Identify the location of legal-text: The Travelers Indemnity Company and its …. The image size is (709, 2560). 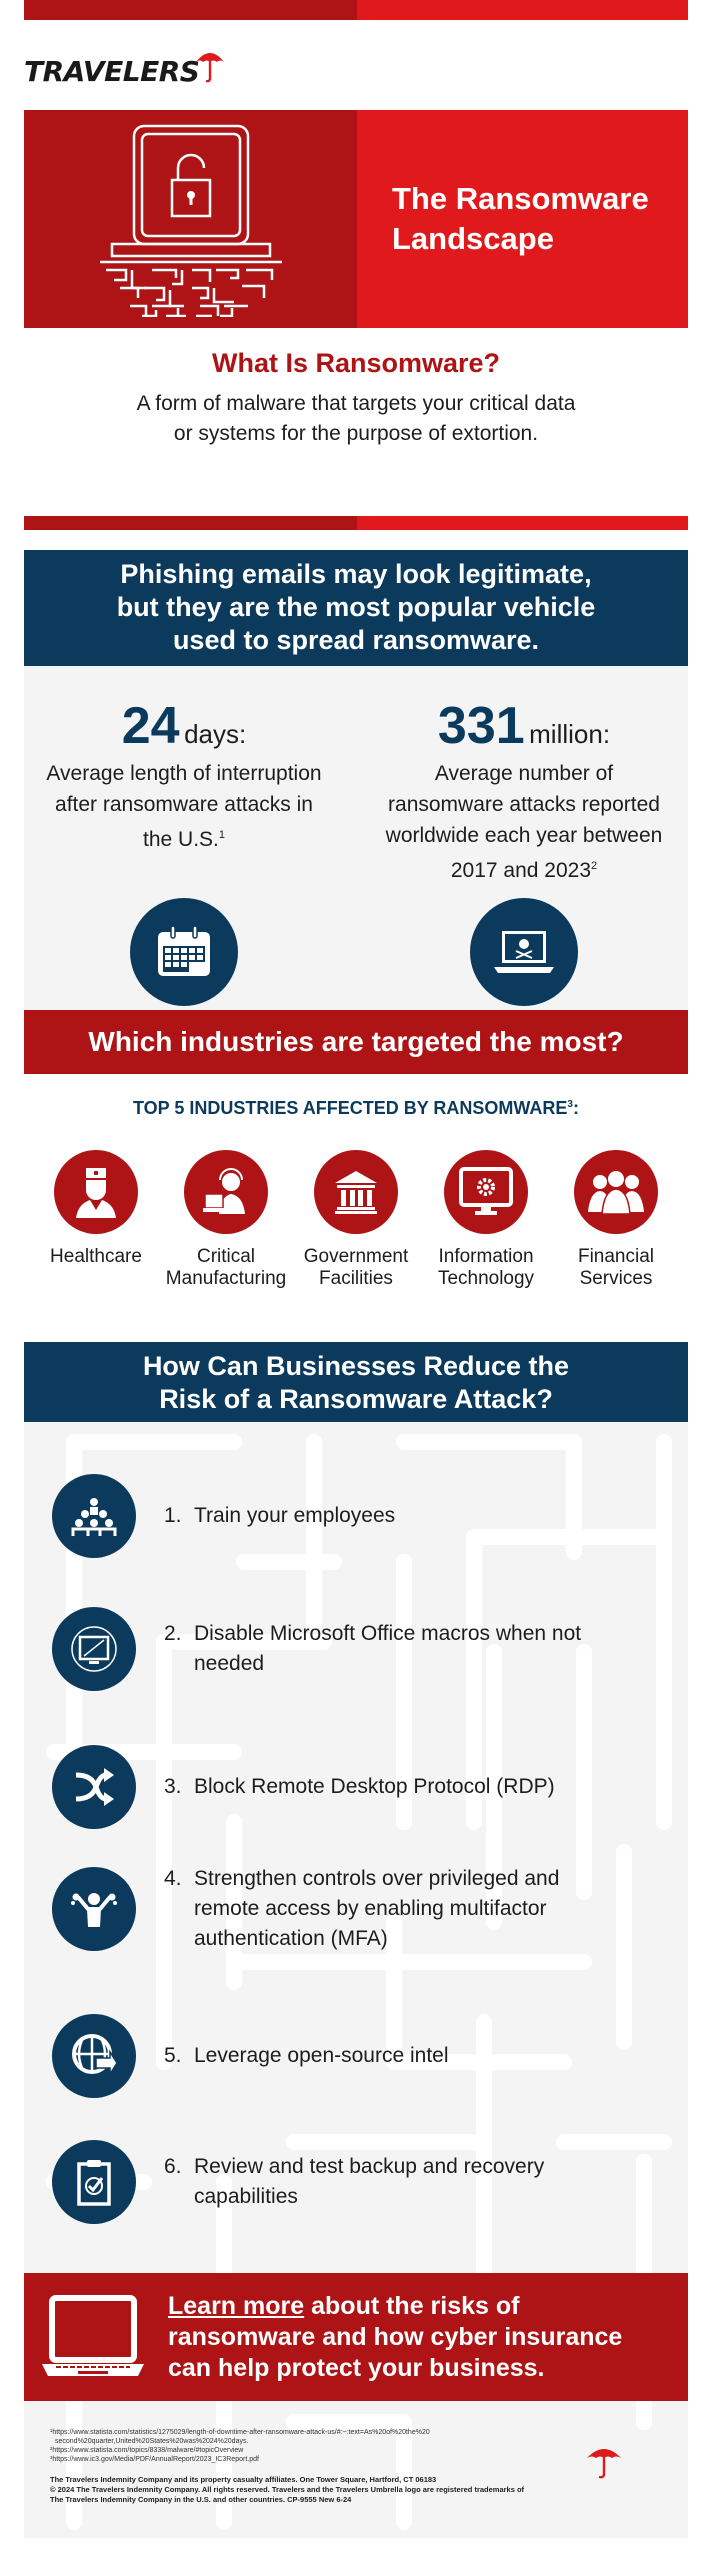
(310, 2490).